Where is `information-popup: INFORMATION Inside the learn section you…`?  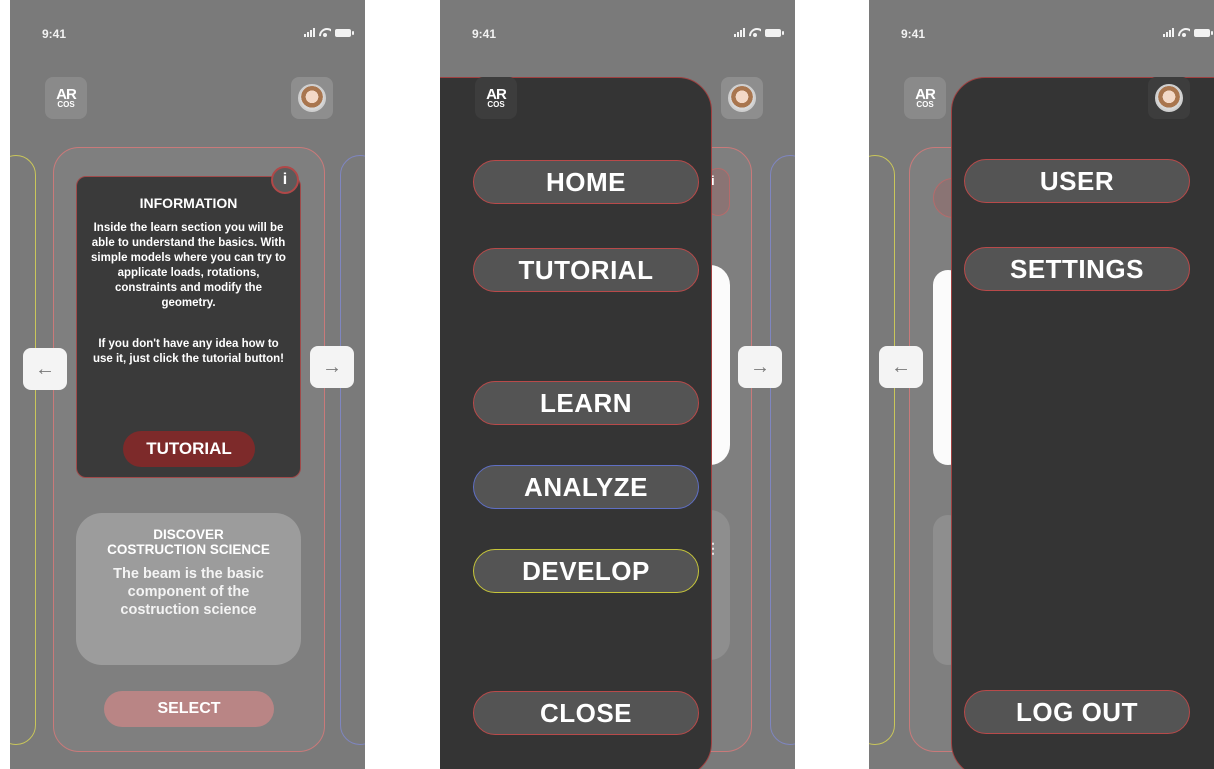
information-popup: INFORMATION Inside the learn section you… is located at coordinates (188, 327).